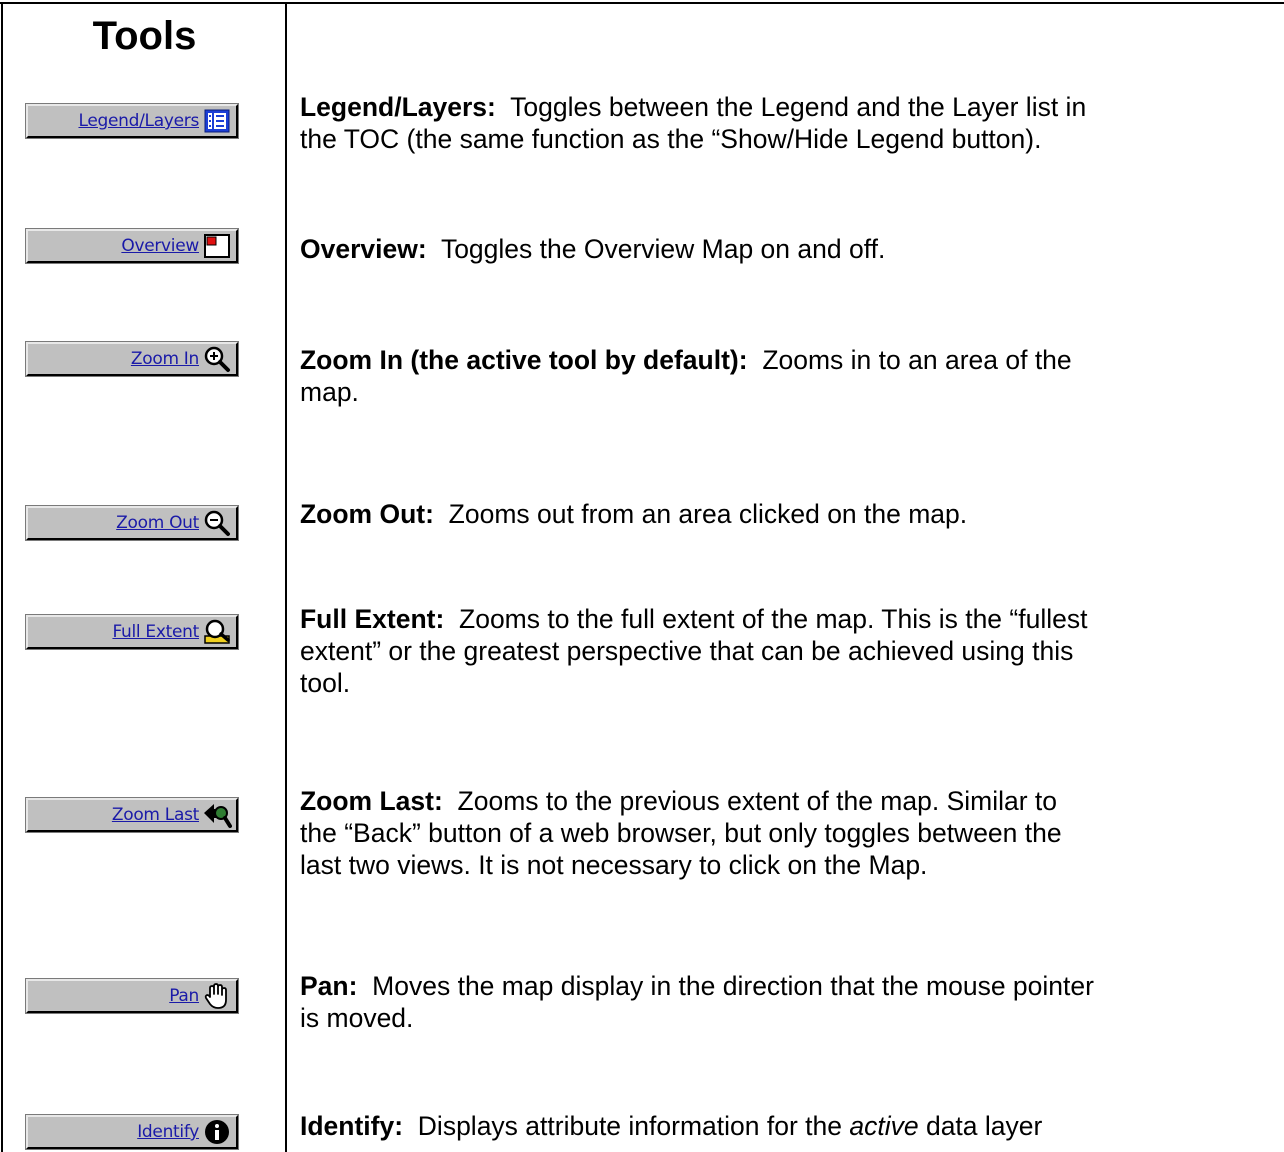 The height and width of the screenshot is (1152, 1284). Describe the element at coordinates (329, 986) in the screenshot. I see `pan-title: Pan:` at that location.